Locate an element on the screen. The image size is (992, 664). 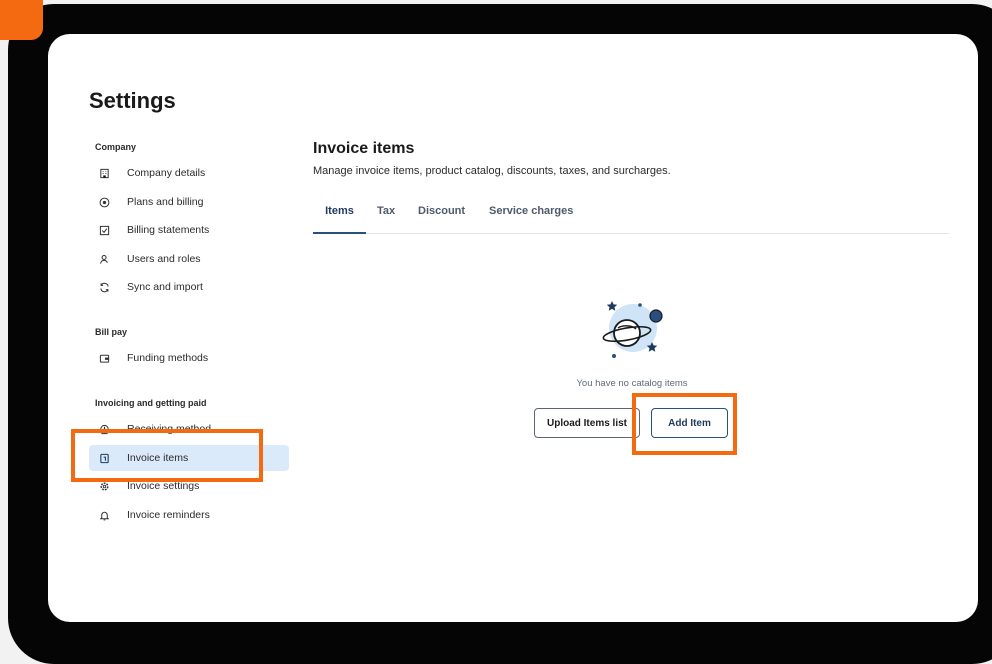
bell-icon is located at coordinates (104, 515).